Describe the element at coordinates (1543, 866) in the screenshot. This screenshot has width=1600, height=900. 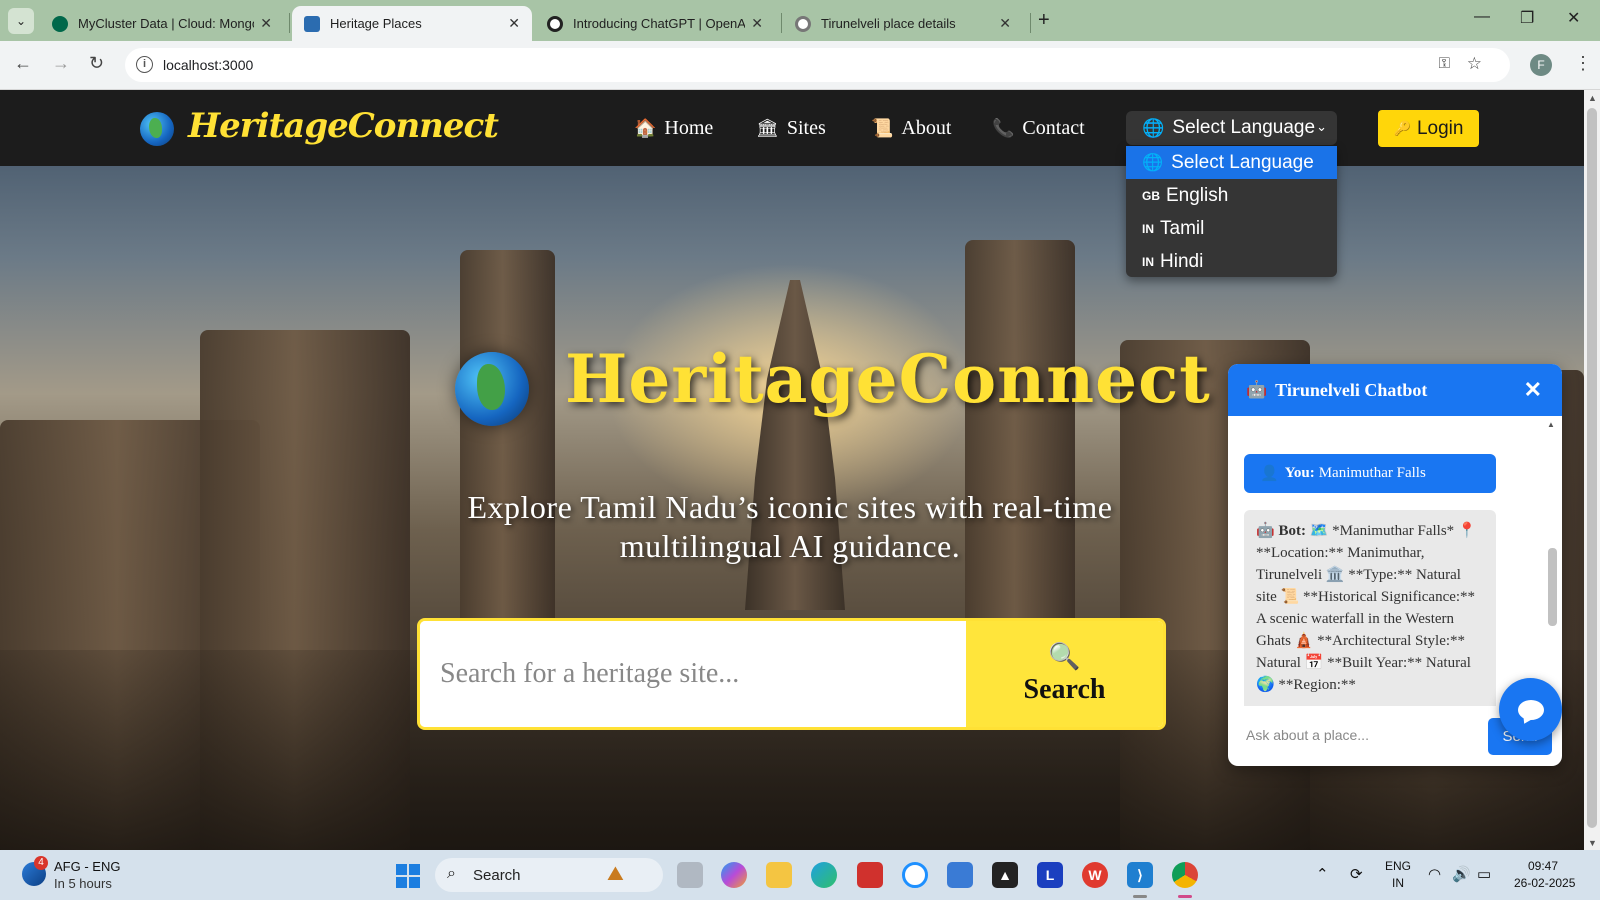
I see `clock-time: 09:47` at that location.